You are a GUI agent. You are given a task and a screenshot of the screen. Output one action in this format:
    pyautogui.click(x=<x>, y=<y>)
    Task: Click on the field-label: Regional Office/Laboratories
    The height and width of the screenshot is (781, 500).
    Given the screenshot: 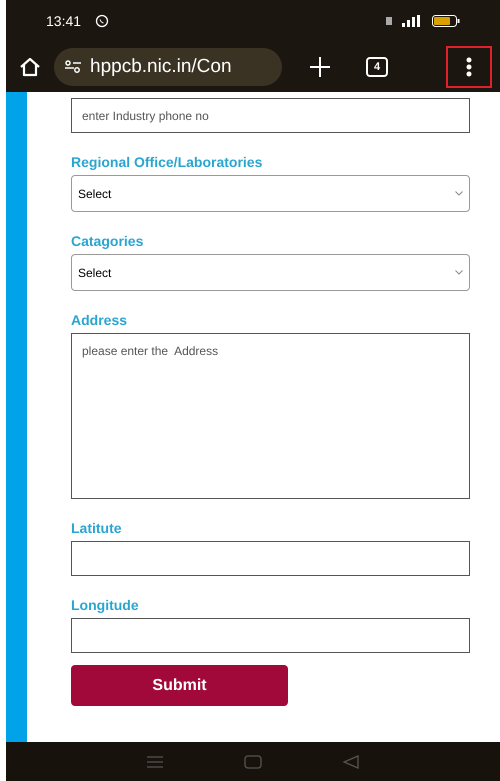 What is the action you would take?
    pyautogui.click(x=167, y=162)
    